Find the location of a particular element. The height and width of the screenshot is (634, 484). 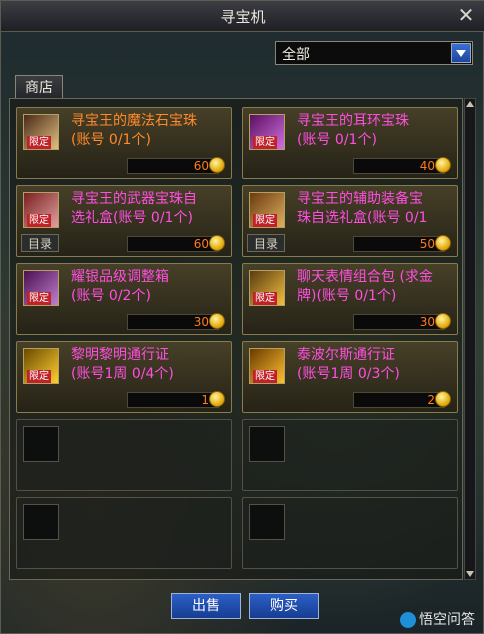

title-bar: 寻宝机 ✕ is located at coordinates (242, 16).